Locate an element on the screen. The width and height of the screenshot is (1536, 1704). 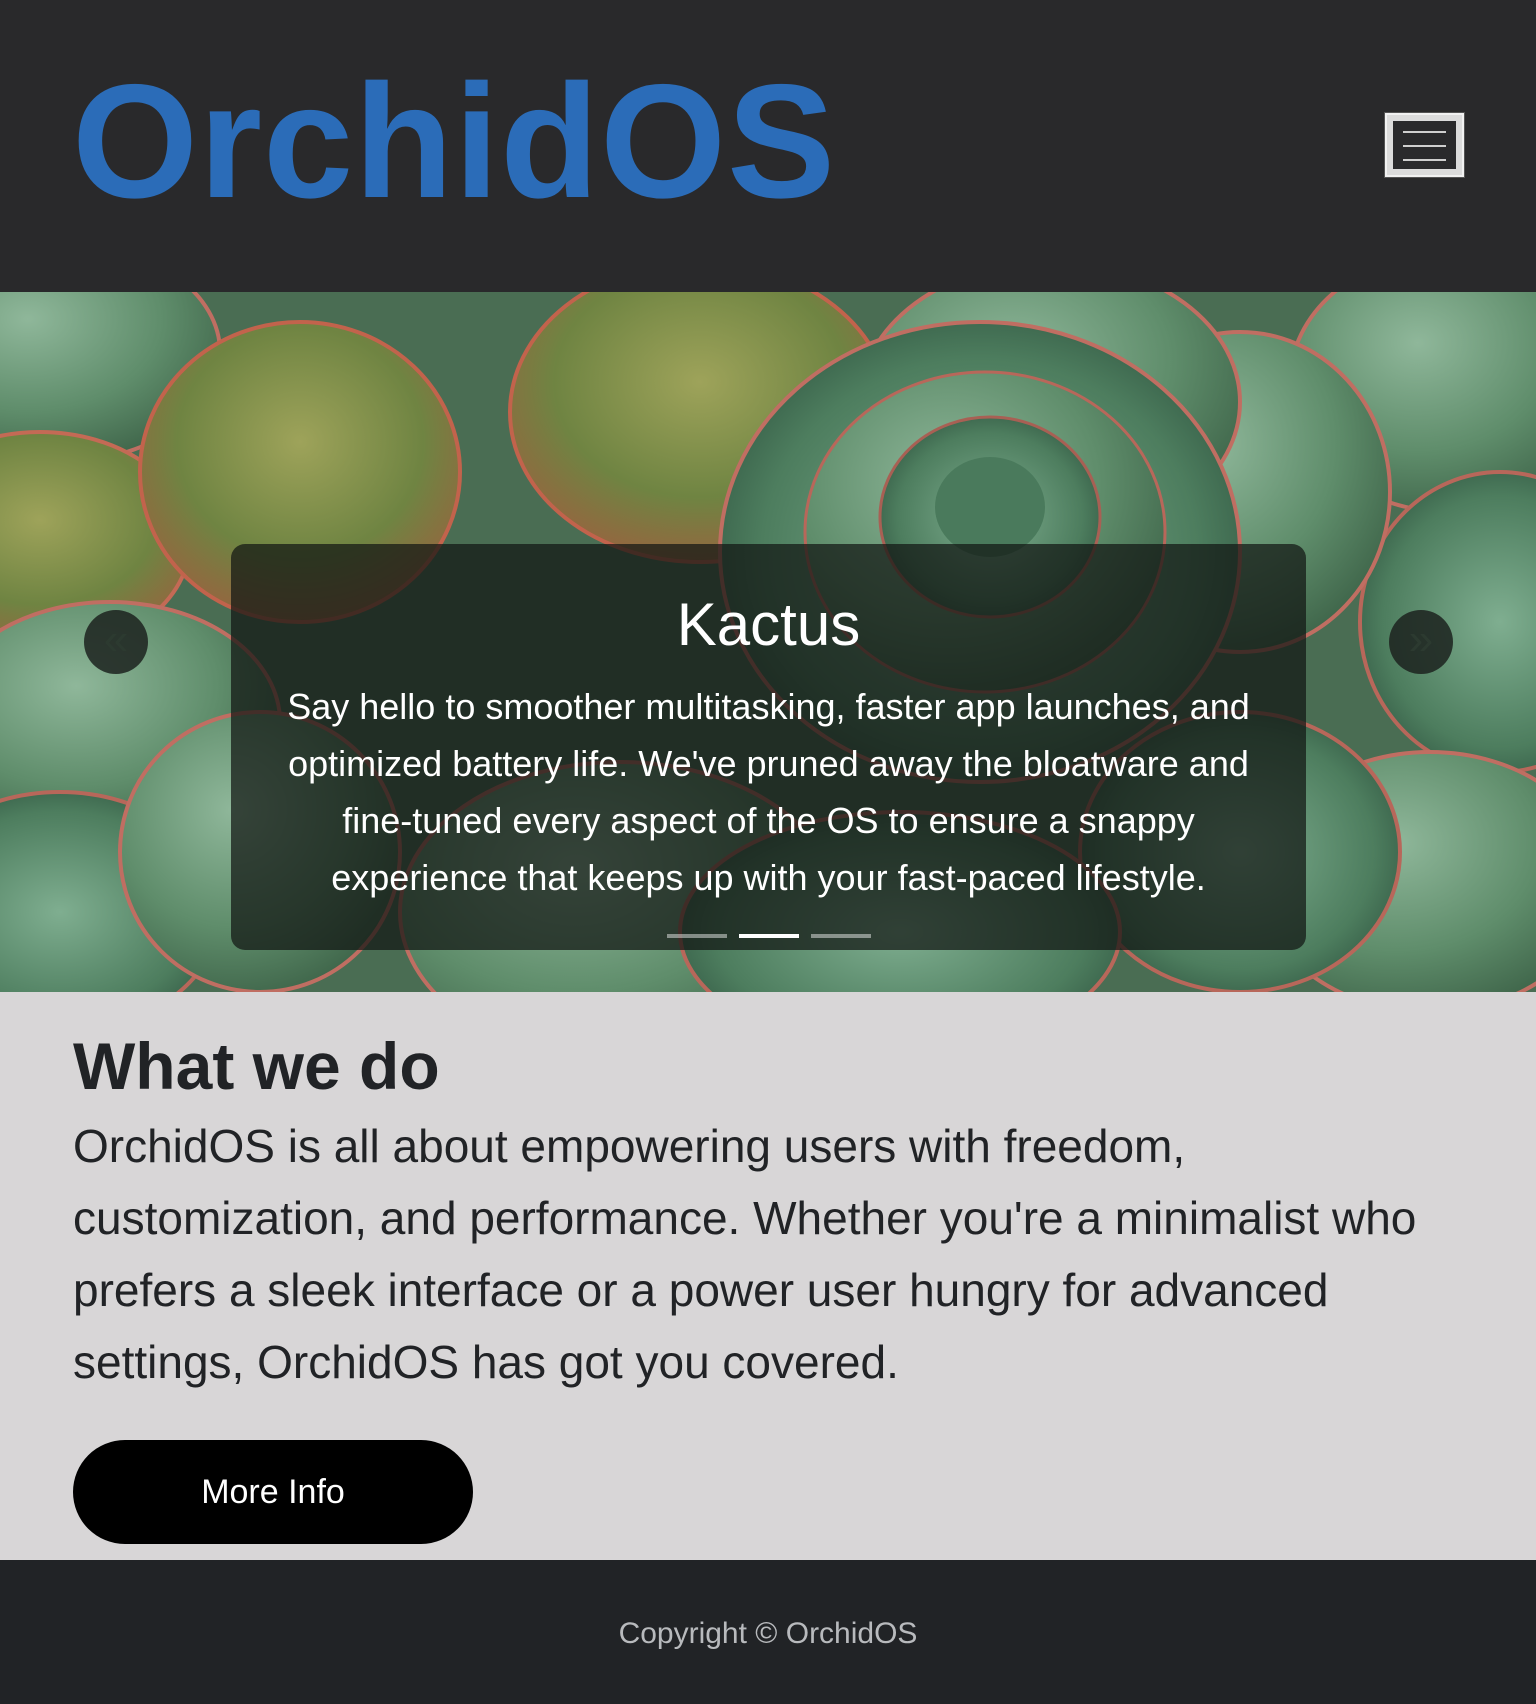
hamburger-icon is located at coordinates (1424, 145).